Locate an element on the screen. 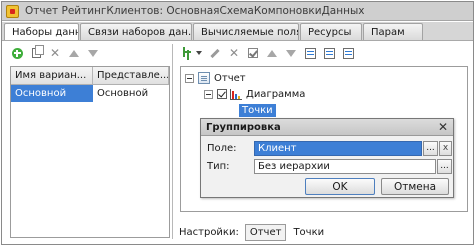  delete-variant-button: ✕ is located at coordinates (55, 53).